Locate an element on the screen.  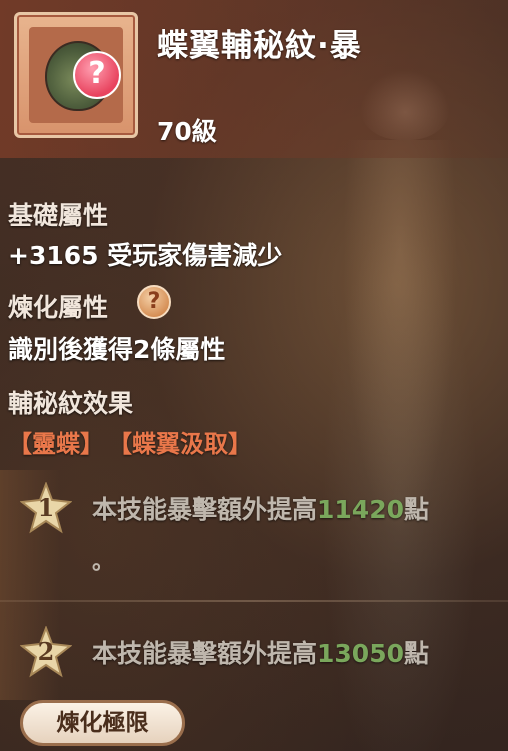
help-icon: ? is located at coordinates (154, 302).